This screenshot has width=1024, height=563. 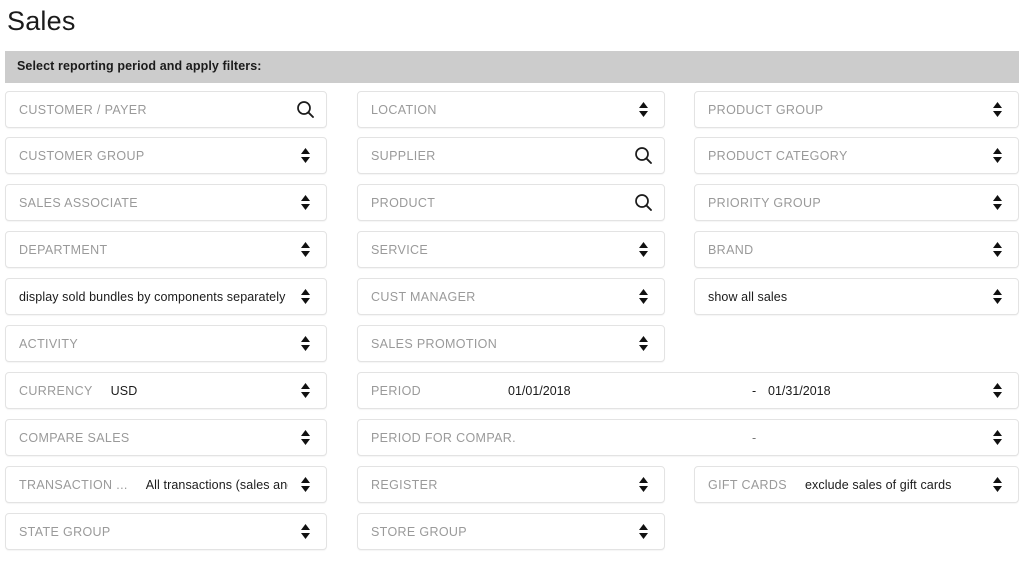 I want to click on field-brand: BRAND, so click(x=856, y=249).